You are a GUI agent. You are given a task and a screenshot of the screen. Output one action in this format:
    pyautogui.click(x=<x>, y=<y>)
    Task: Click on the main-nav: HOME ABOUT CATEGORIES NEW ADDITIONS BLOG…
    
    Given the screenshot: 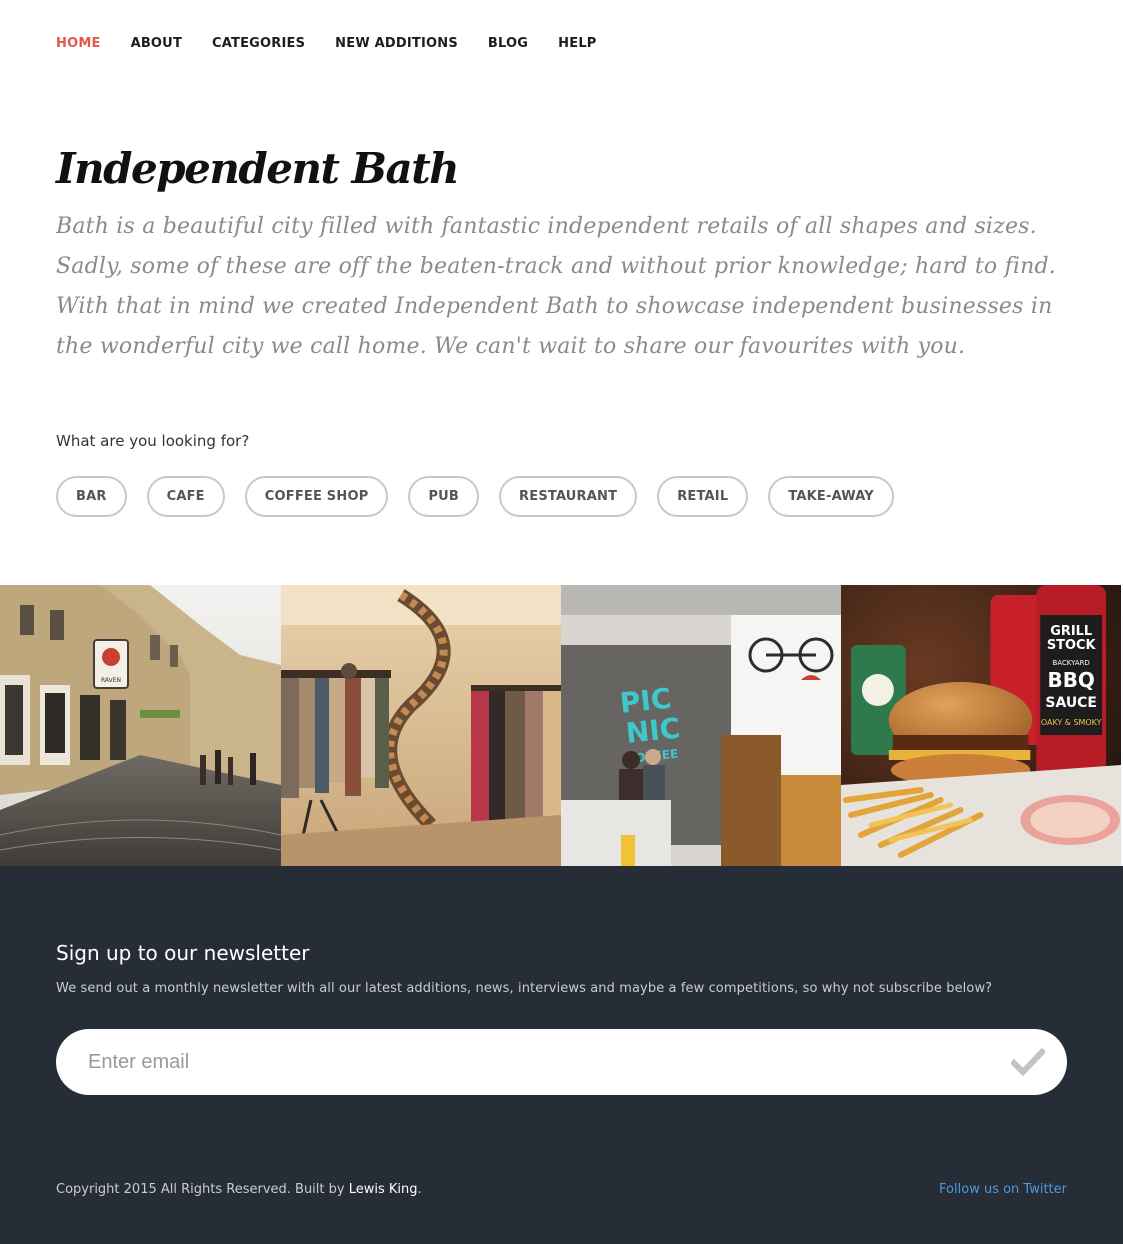 What is the action you would take?
    pyautogui.click(x=341, y=44)
    